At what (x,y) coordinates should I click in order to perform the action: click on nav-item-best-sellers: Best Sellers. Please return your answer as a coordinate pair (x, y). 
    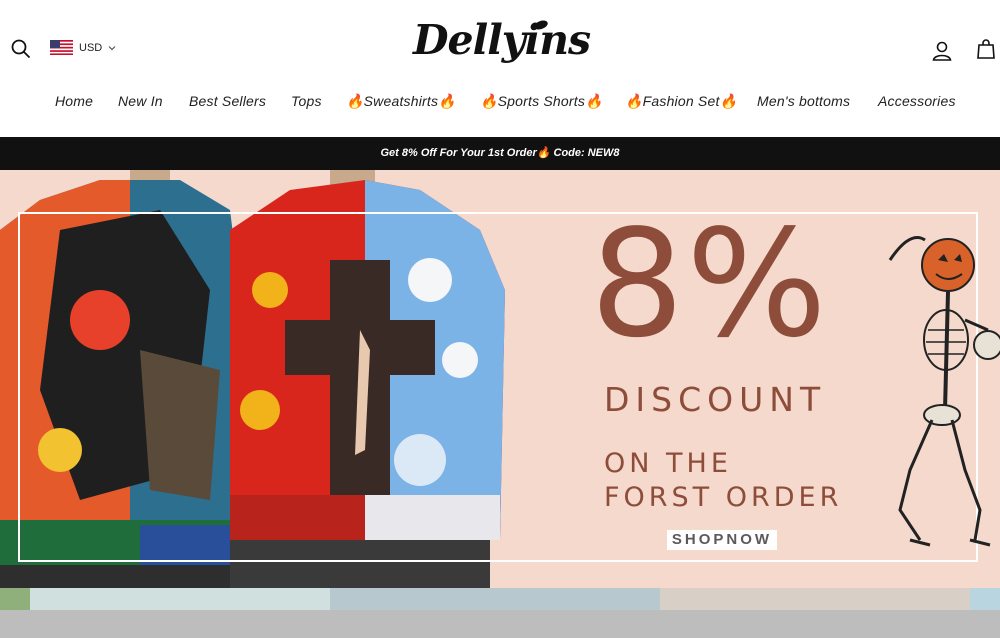
    Looking at the image, I should click on (227, 101).